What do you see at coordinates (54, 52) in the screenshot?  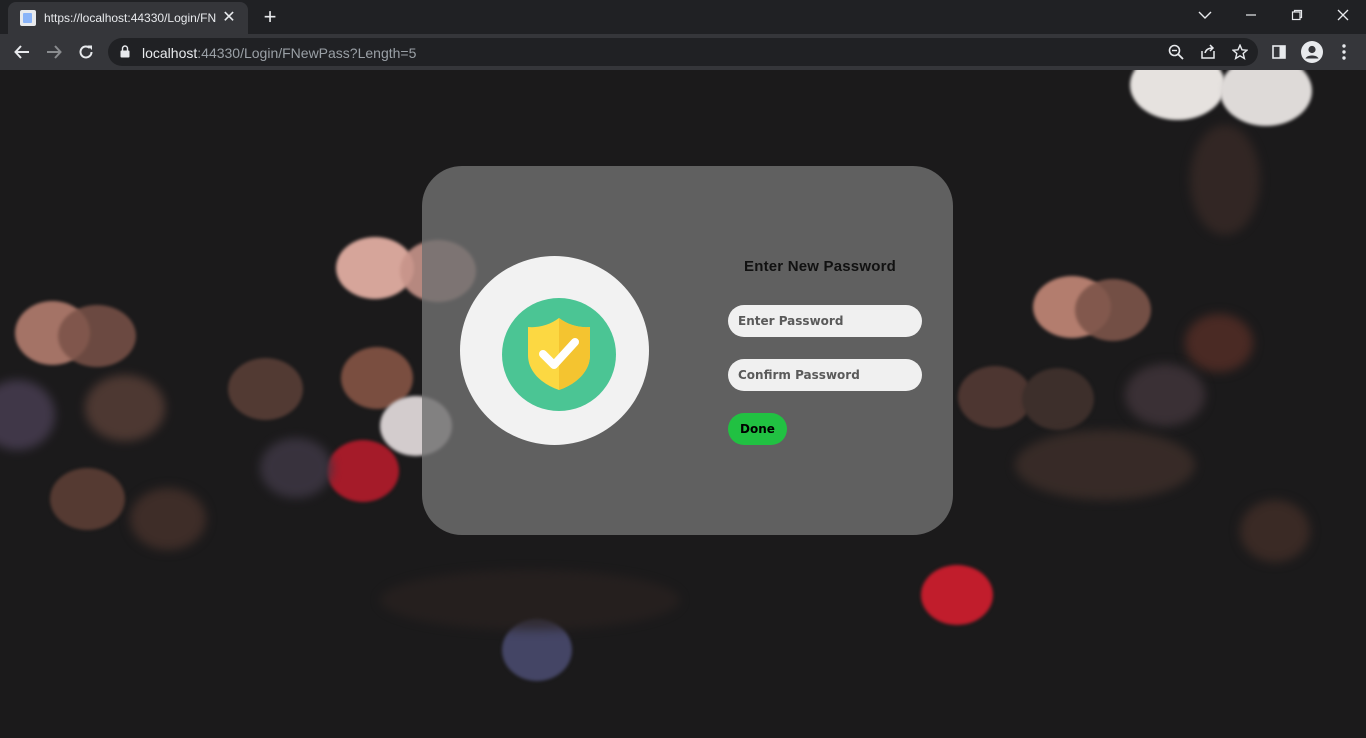 I see `forward-arrow-icon` at bounding box center [54, 52].